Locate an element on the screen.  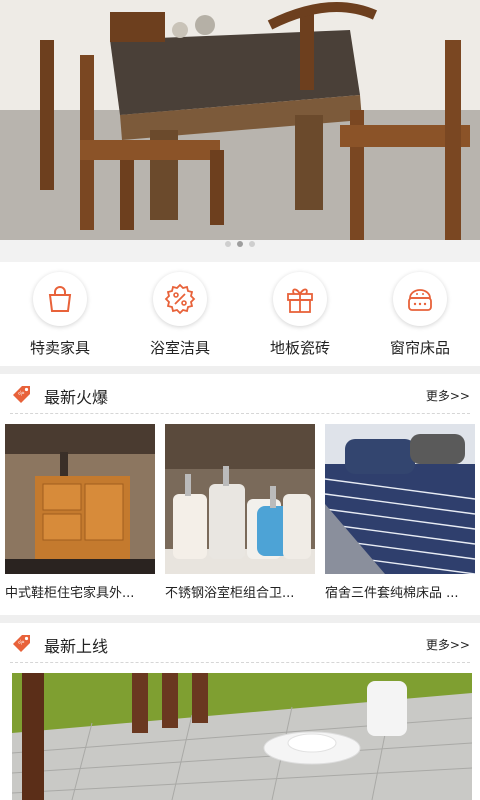
bathroom-set-illustration is located at coordinates (240, 499).